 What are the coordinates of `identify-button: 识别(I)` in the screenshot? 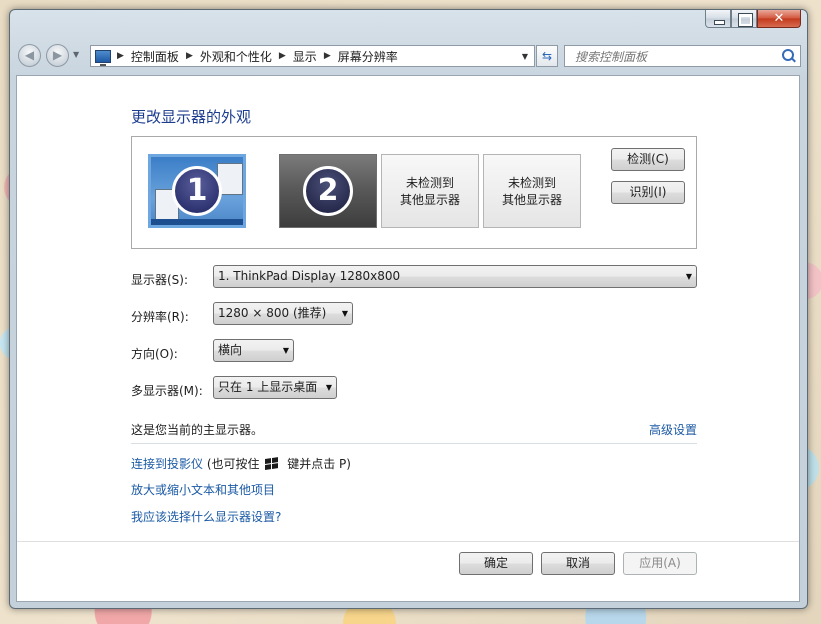 It's located at (648, 192).